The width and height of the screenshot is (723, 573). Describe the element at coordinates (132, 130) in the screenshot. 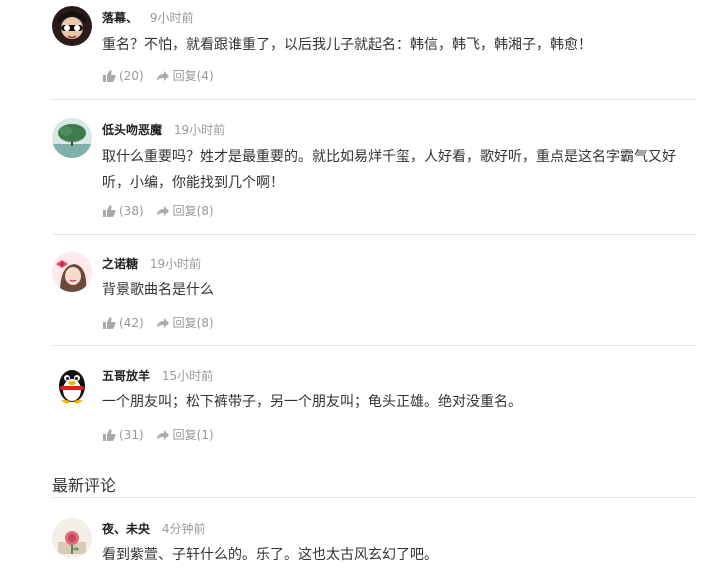

I see `username: 低头吻恶魔` at that location.